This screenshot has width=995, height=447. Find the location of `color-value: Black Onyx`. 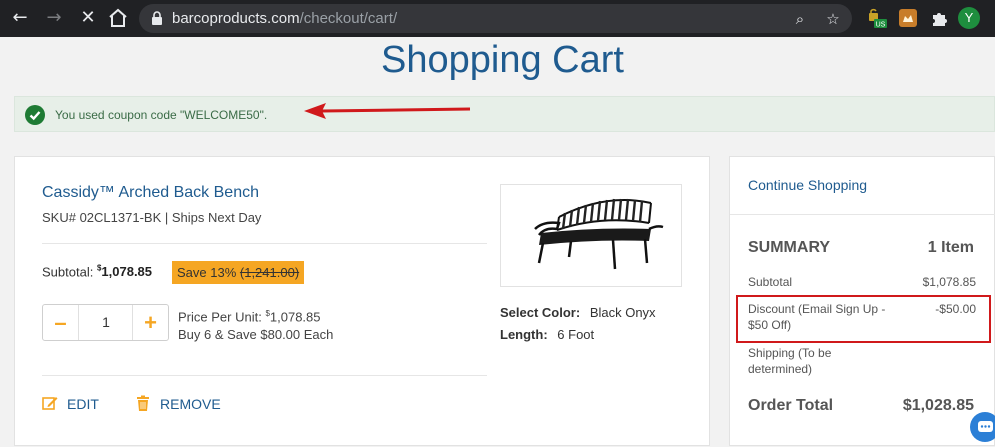

color-value: Black Onyx is located at coordinates (622, 312).